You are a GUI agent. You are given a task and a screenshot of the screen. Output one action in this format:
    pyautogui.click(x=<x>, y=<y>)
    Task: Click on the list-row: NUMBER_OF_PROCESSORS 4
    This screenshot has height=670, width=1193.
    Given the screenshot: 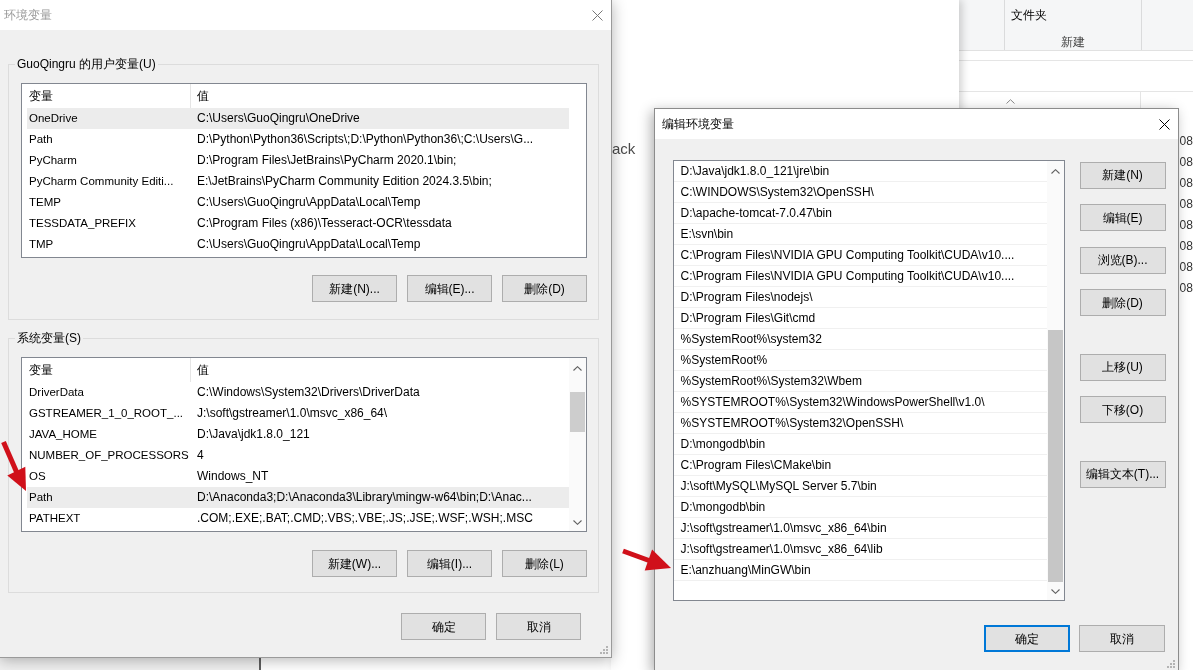 What is the action you would take?
    pyautogui.click(x=298, y=455)
    